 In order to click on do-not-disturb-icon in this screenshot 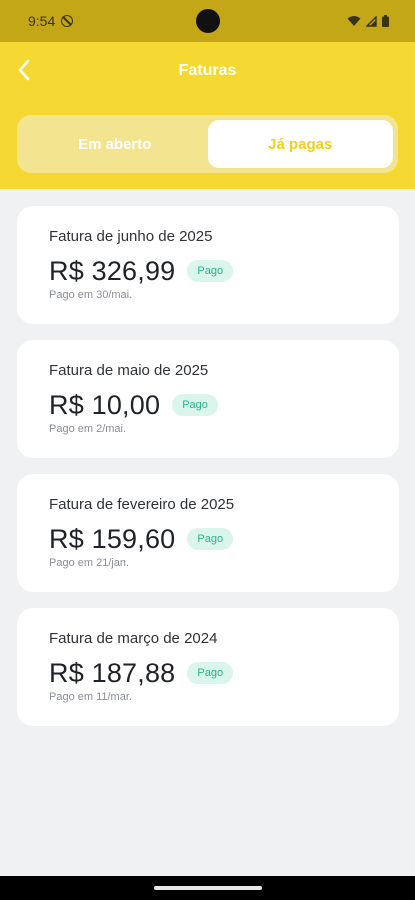, I will do `click(67, 21)`.